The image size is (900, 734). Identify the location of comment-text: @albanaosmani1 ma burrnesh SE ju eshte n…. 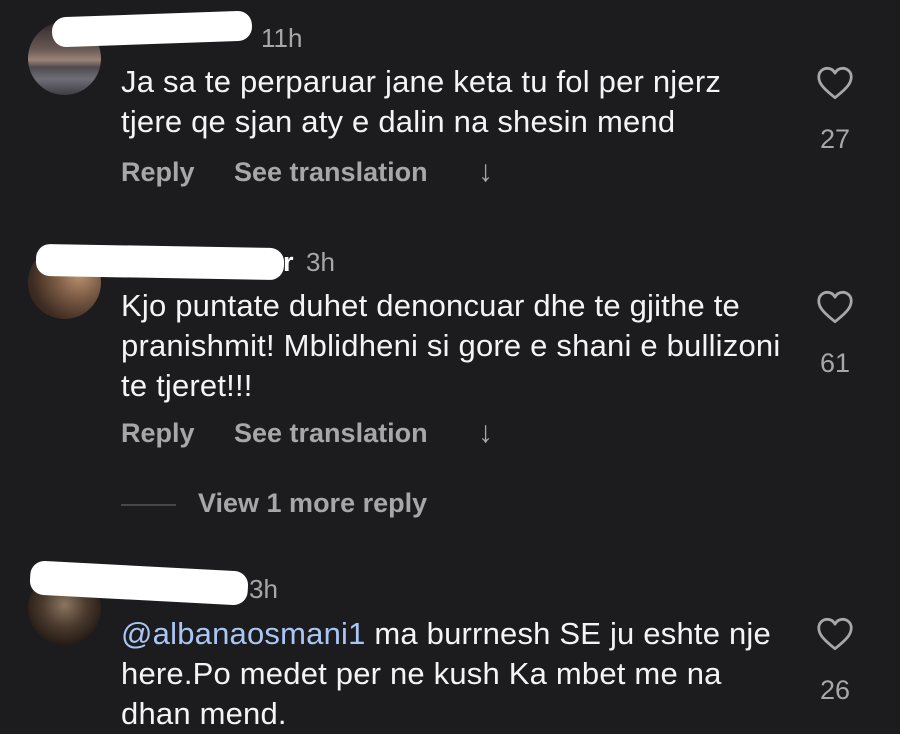
(446, 674).